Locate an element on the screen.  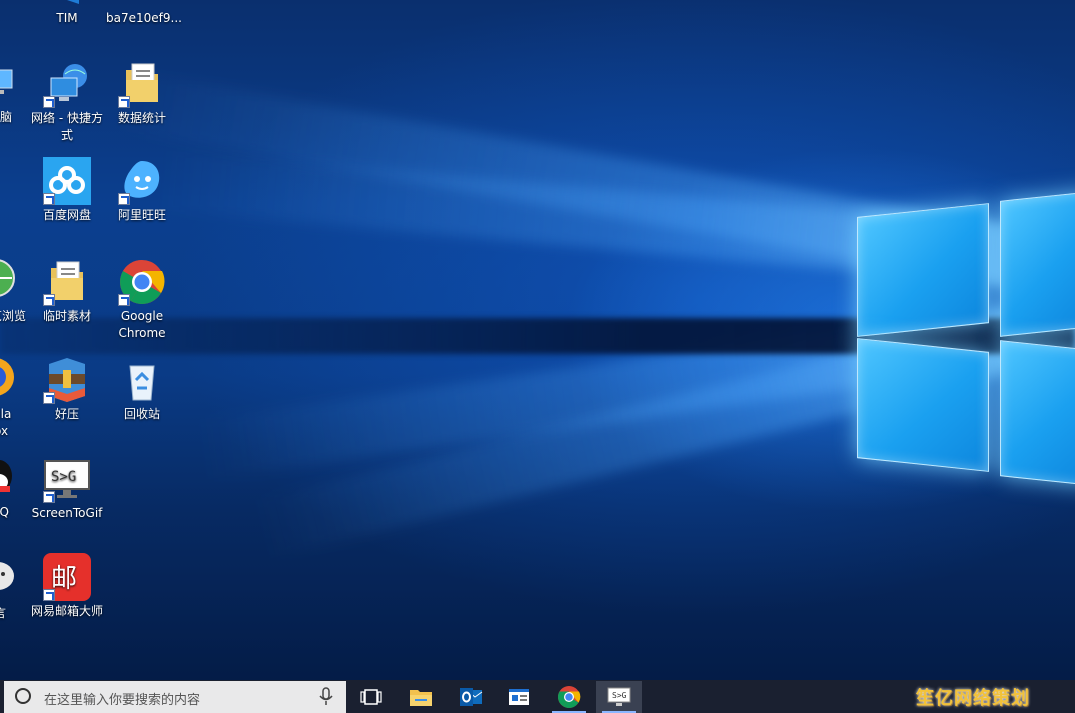
task-view-button is located at coordinates (371, 697).